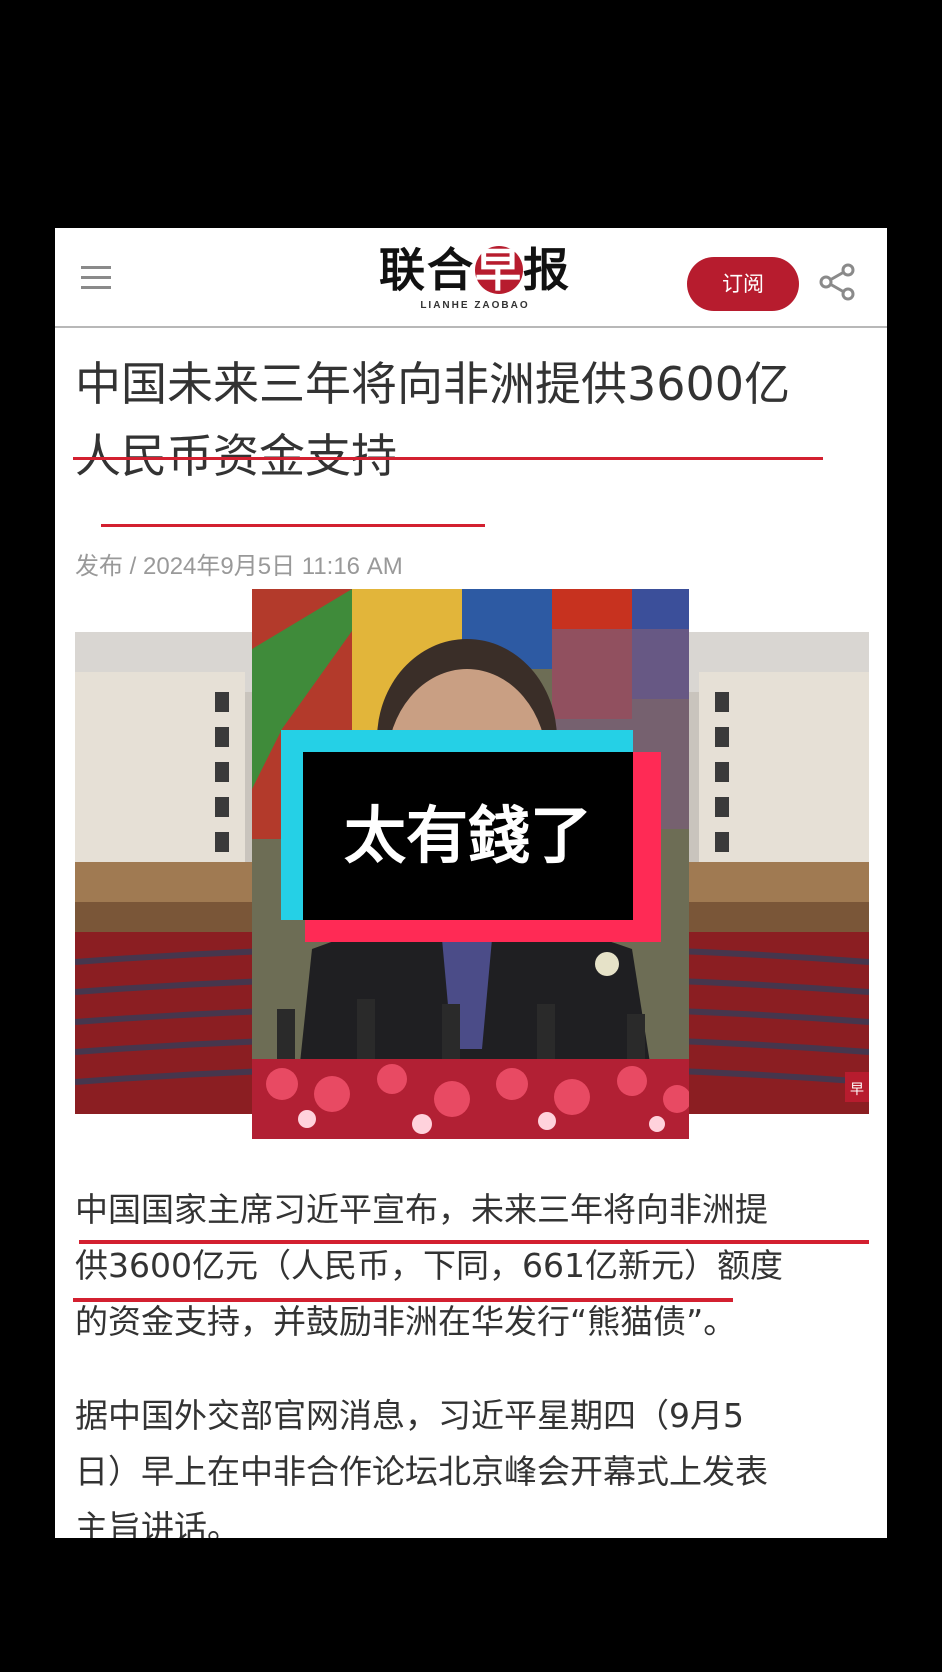 This screenshot has height=1672, width=942. I want to click on title-line-1: 中国未来三年将向非洲提供3600亿, so click(433, 384).